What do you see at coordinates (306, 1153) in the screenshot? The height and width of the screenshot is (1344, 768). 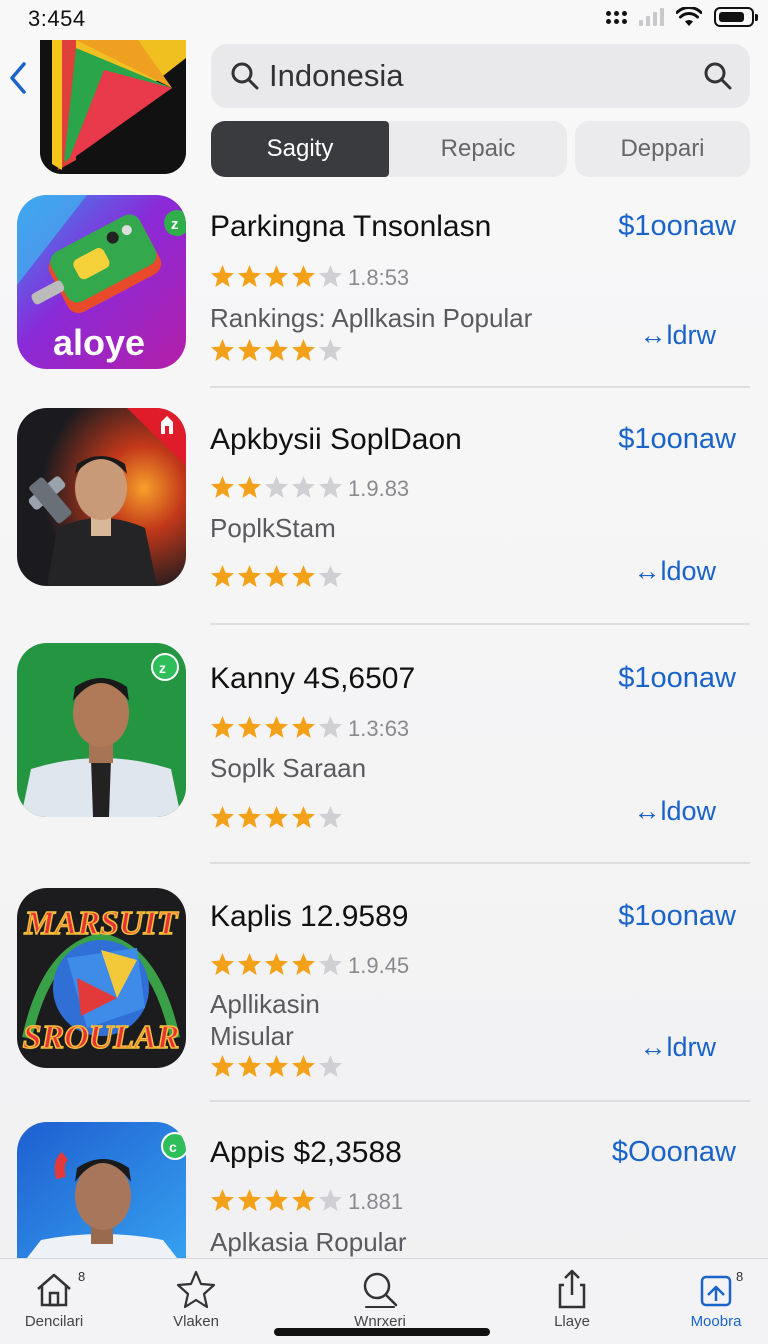 I see `app-title: Appis $2,3588` at bounding box center [306, 1153].